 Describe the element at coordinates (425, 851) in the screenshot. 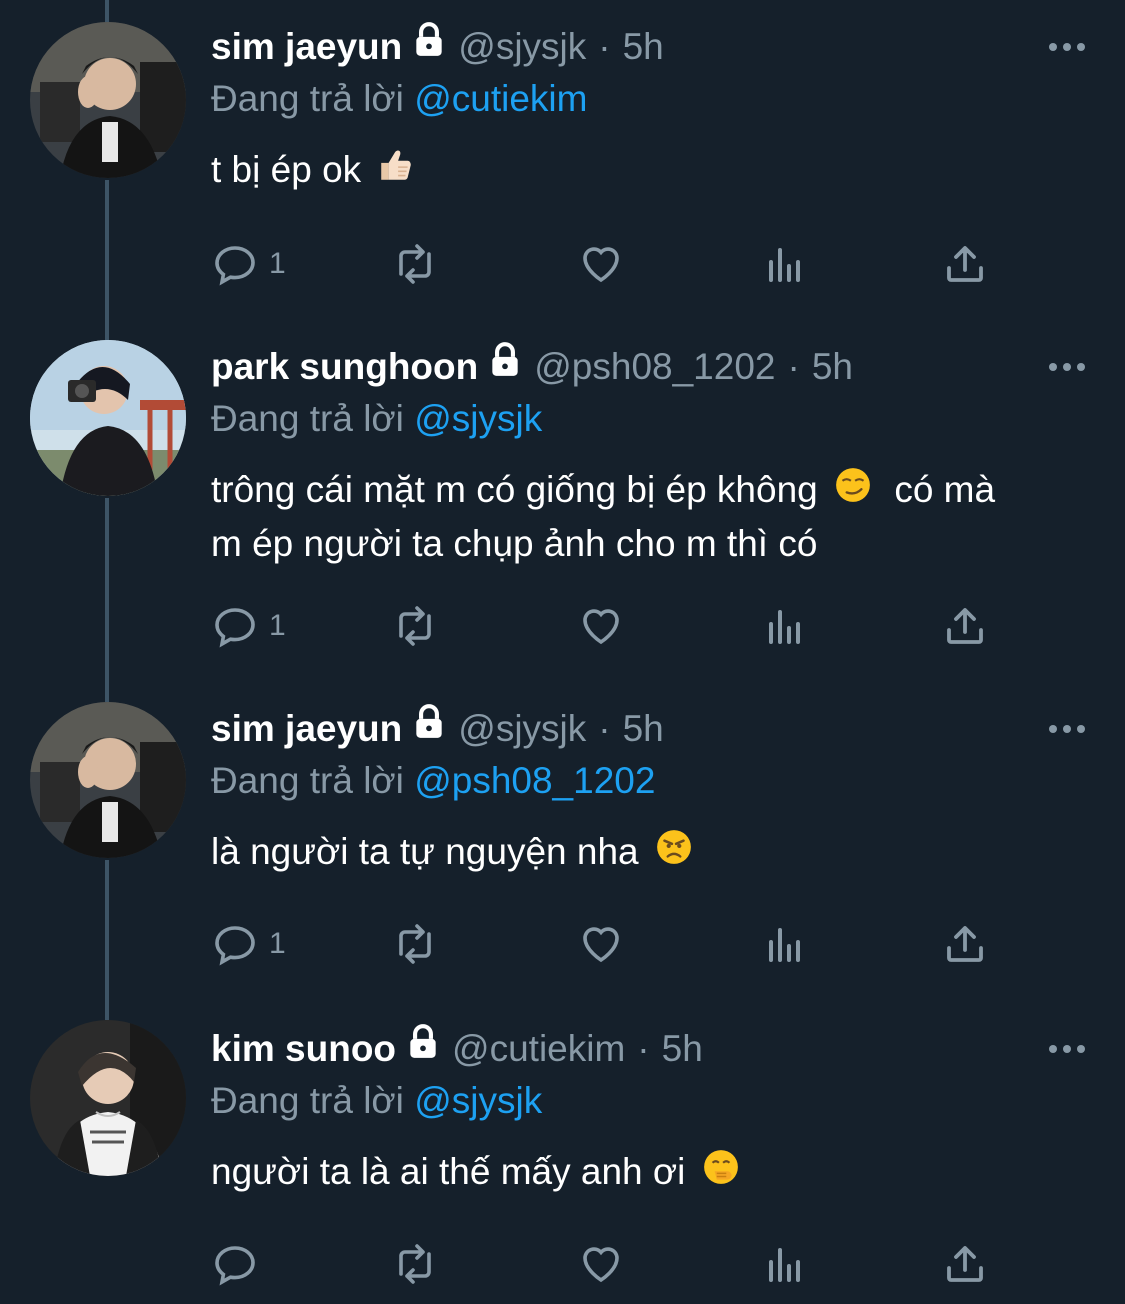

I see `tweet-text-content: là người ta tự nguyện nha` at that location.